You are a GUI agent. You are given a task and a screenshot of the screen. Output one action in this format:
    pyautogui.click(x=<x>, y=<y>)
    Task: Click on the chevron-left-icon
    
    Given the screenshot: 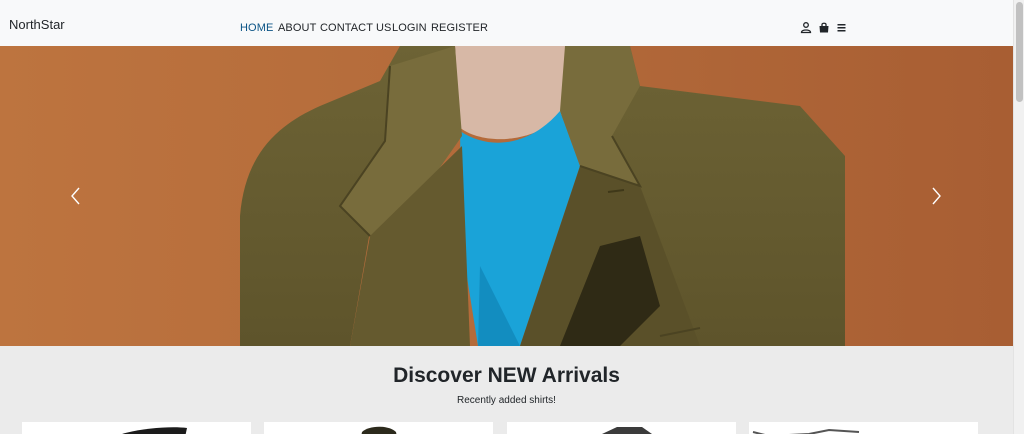 What is the action you would take?
    pyautogui.click(x=76, y=196)
    